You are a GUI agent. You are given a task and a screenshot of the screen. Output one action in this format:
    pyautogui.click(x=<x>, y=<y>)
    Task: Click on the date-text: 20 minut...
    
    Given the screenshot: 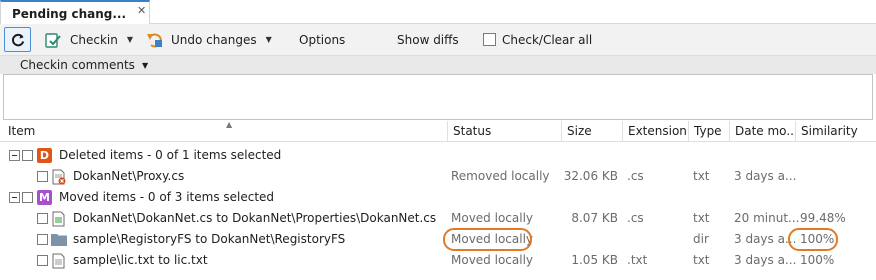 What is the action you would take?
    pyautogui.click(x=767, y=218)
    